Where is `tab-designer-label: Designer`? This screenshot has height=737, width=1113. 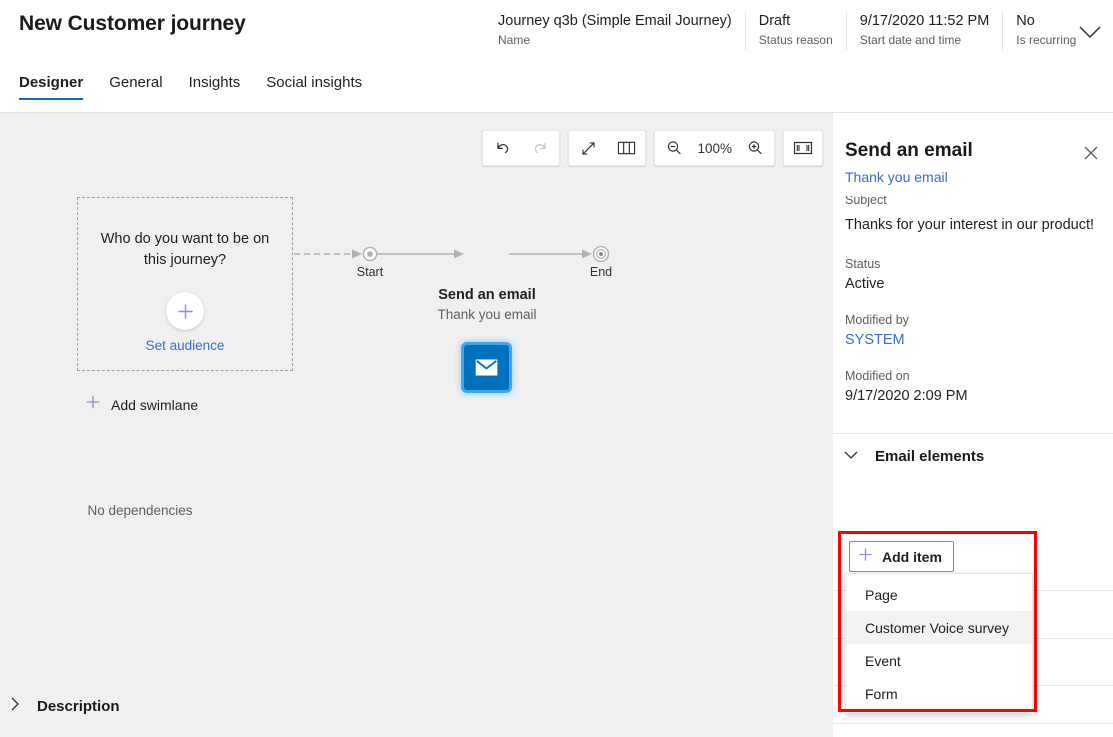
tab-designer-label: Designer is located at coordinates (51, 82).